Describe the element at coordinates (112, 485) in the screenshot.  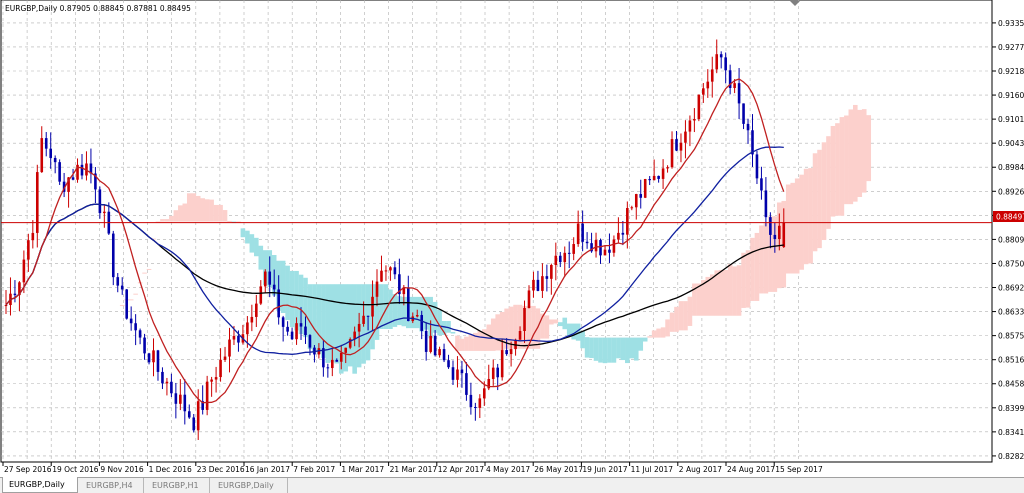
I see `chart-tab: EURGBP,H4` at that location.